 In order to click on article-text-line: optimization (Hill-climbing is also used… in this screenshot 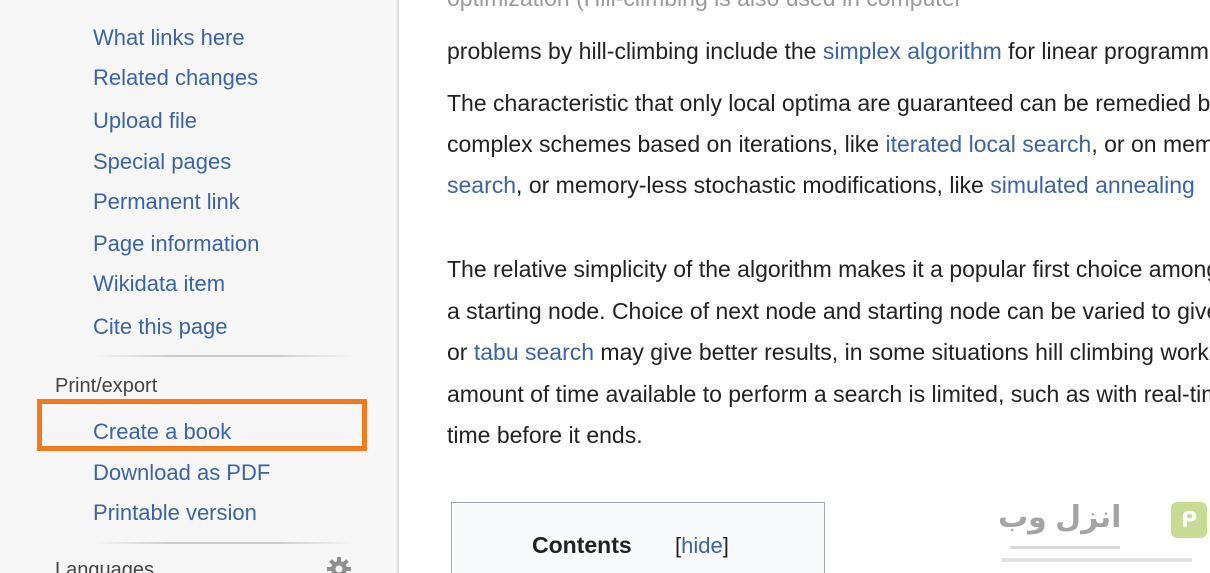, I will do `click(704, 6)`.